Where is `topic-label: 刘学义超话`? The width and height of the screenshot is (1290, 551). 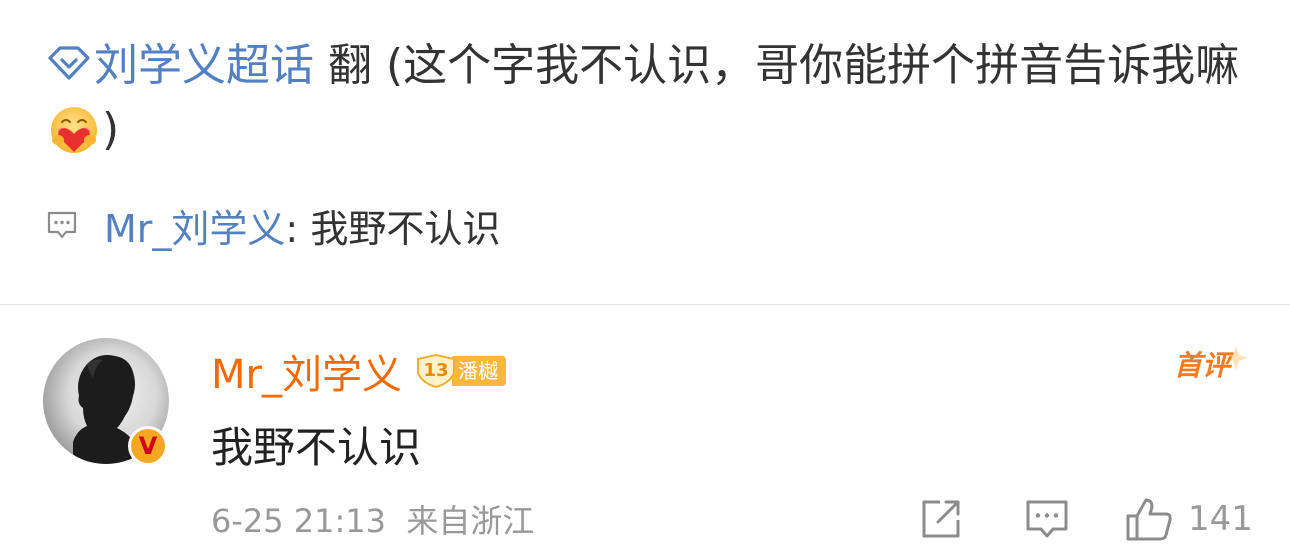
topic-label: 刘学义超话 is located at coordinates (204, 65).